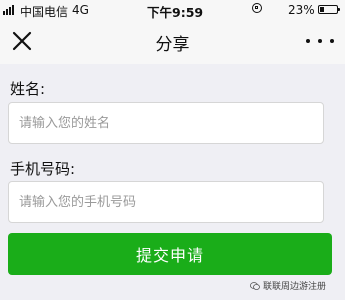 The width and height of the screenshot is (345, 300). What do you see at coordinates (44, 12) in the screenshot?
I see `carrier-name: 中国电信` at bounding box center [44, 12].